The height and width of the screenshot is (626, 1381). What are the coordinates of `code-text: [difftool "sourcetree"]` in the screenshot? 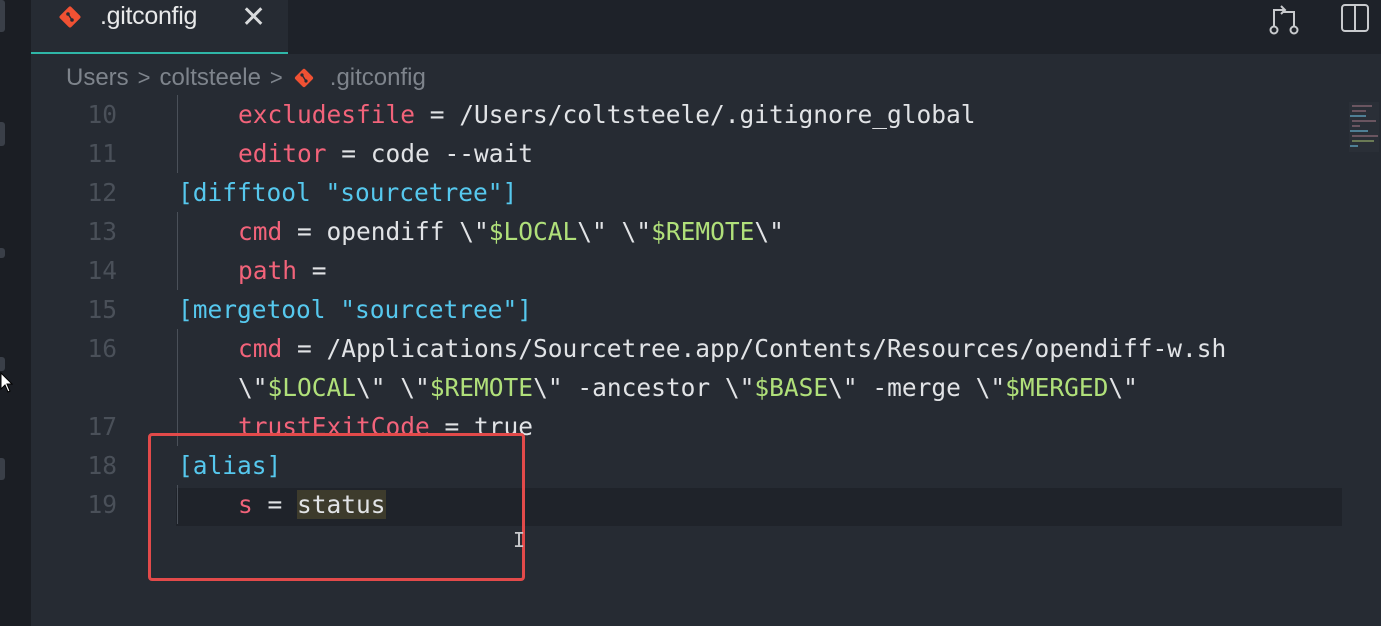 It's located at (347, 192).